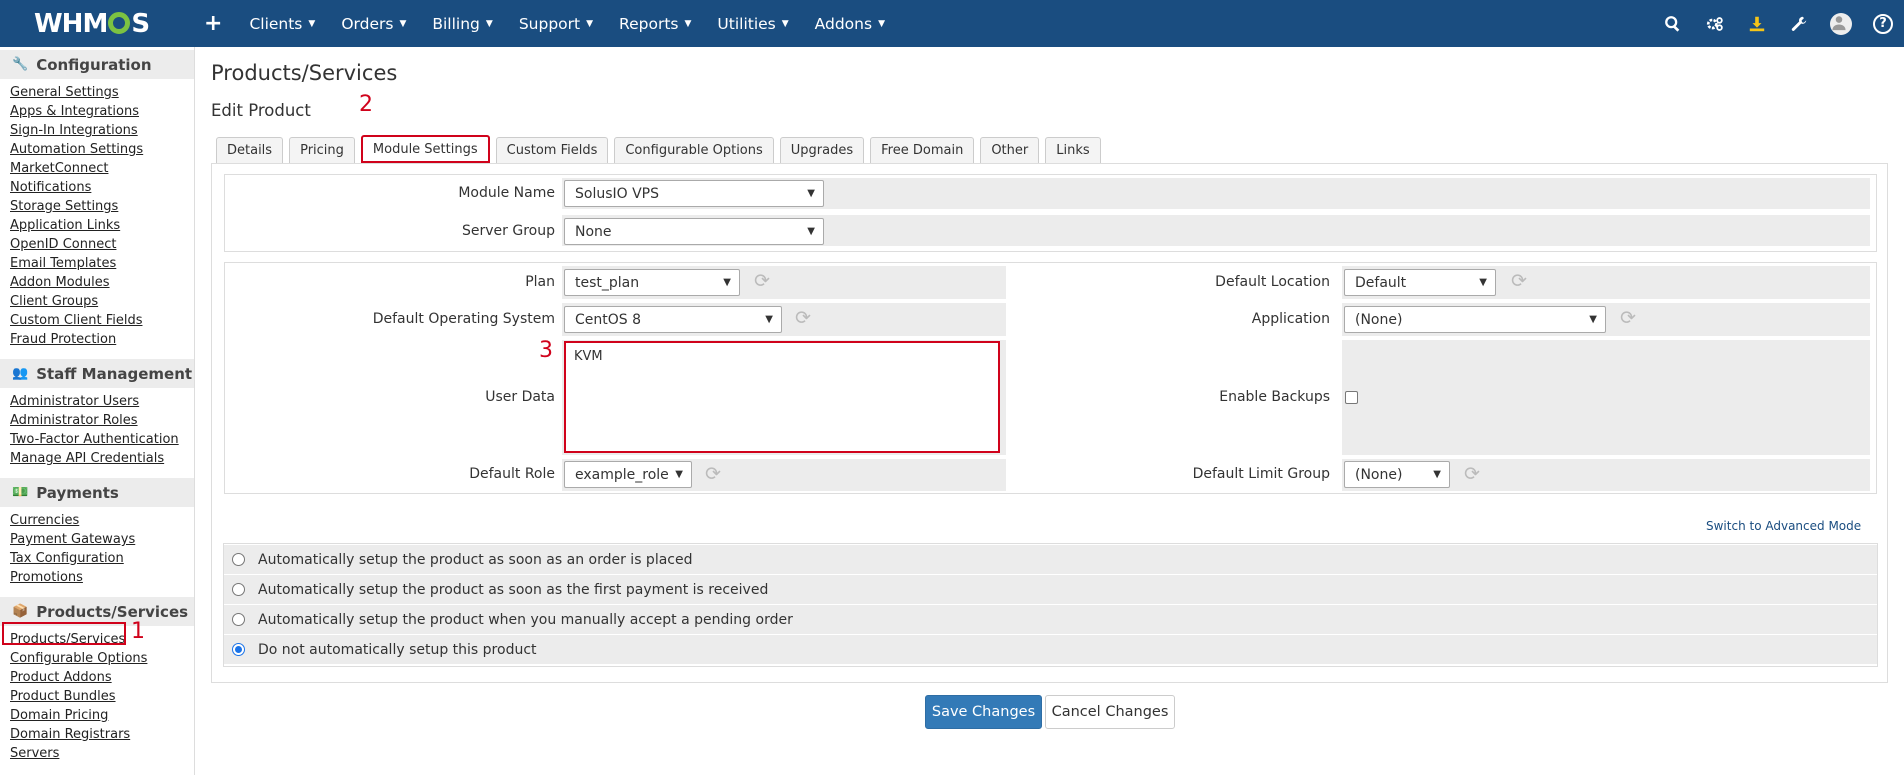 The width and height of the screenshot is (1904, 775). I want to click on sidebar-heading-staff-management: 👥 Staff Management, so click(97, 373).